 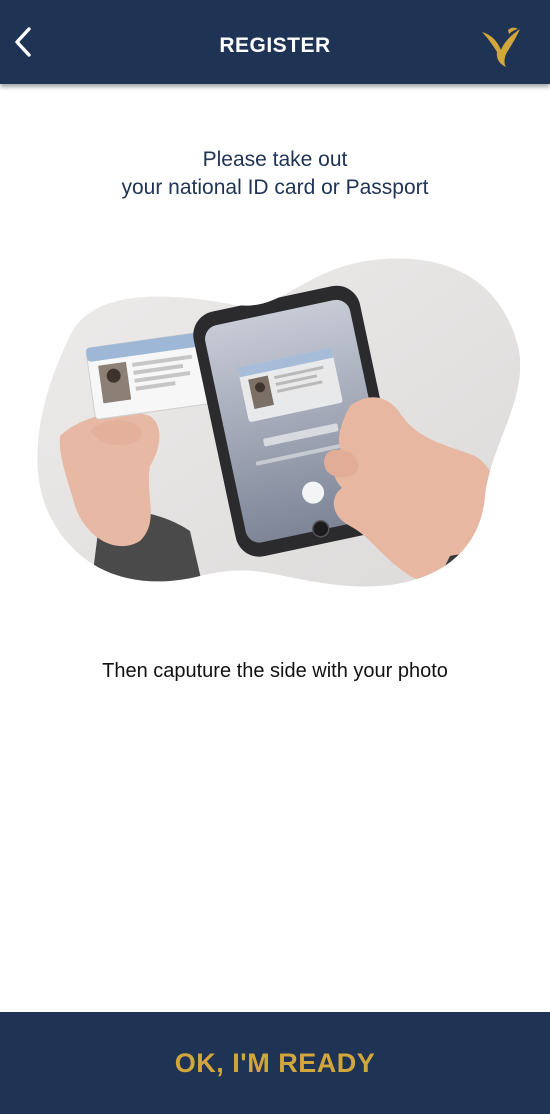 I want to click on bird-logo-icon, so click(x=501, y=47).